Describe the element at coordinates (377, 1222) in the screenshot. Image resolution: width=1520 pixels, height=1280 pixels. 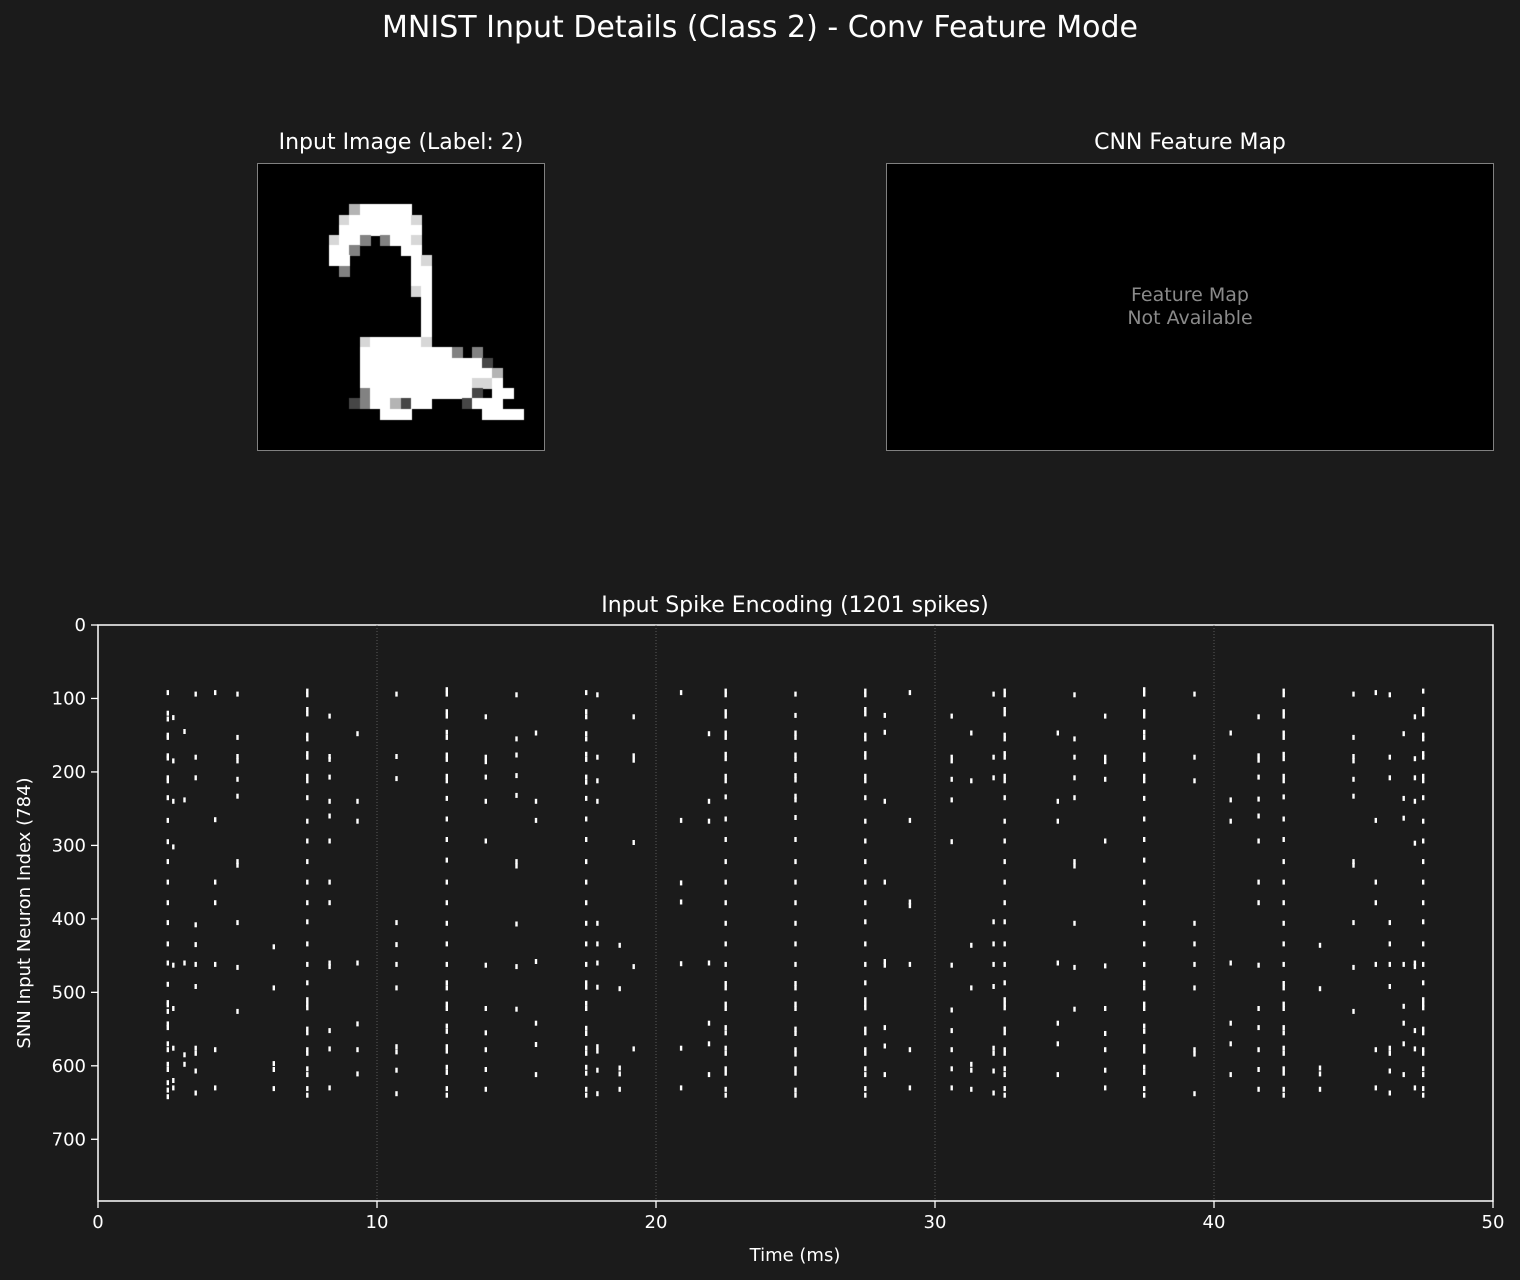
I see `x-tick-label: 10` at that location.